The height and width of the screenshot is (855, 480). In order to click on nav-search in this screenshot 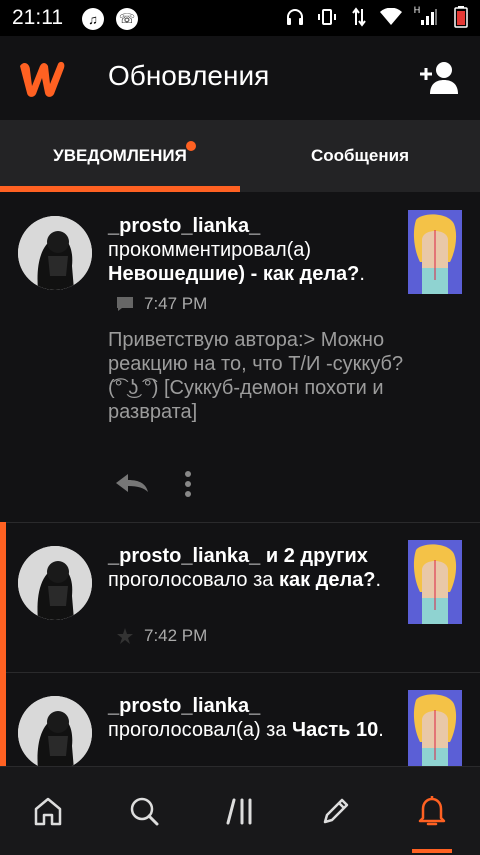, I will do `click(144, 811)`.